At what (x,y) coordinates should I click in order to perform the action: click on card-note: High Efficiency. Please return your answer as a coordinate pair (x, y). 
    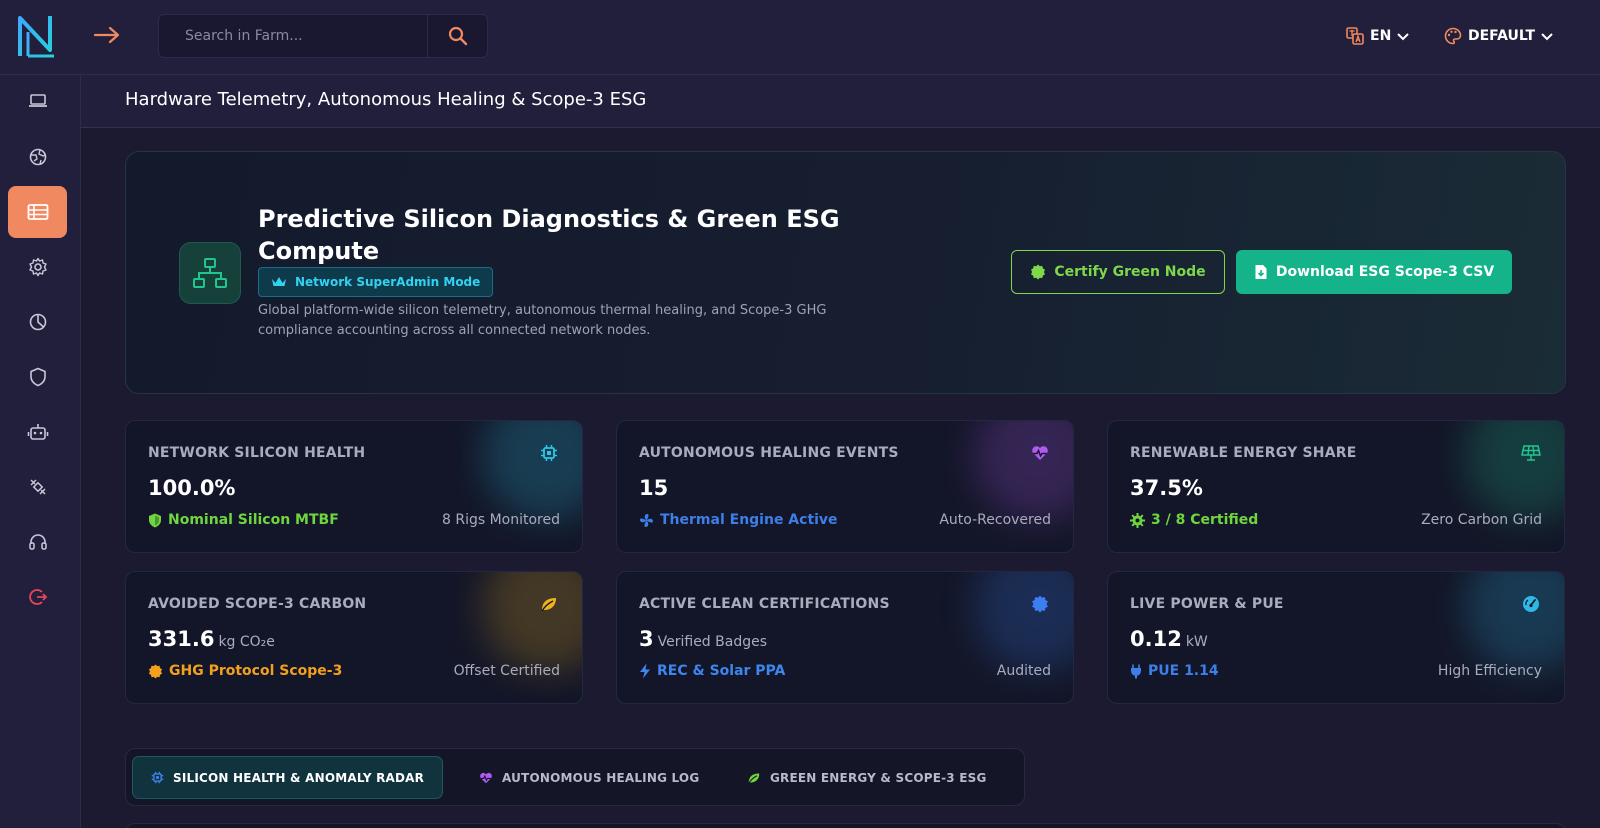
    Looking at the image, I should click on (1489, 671).